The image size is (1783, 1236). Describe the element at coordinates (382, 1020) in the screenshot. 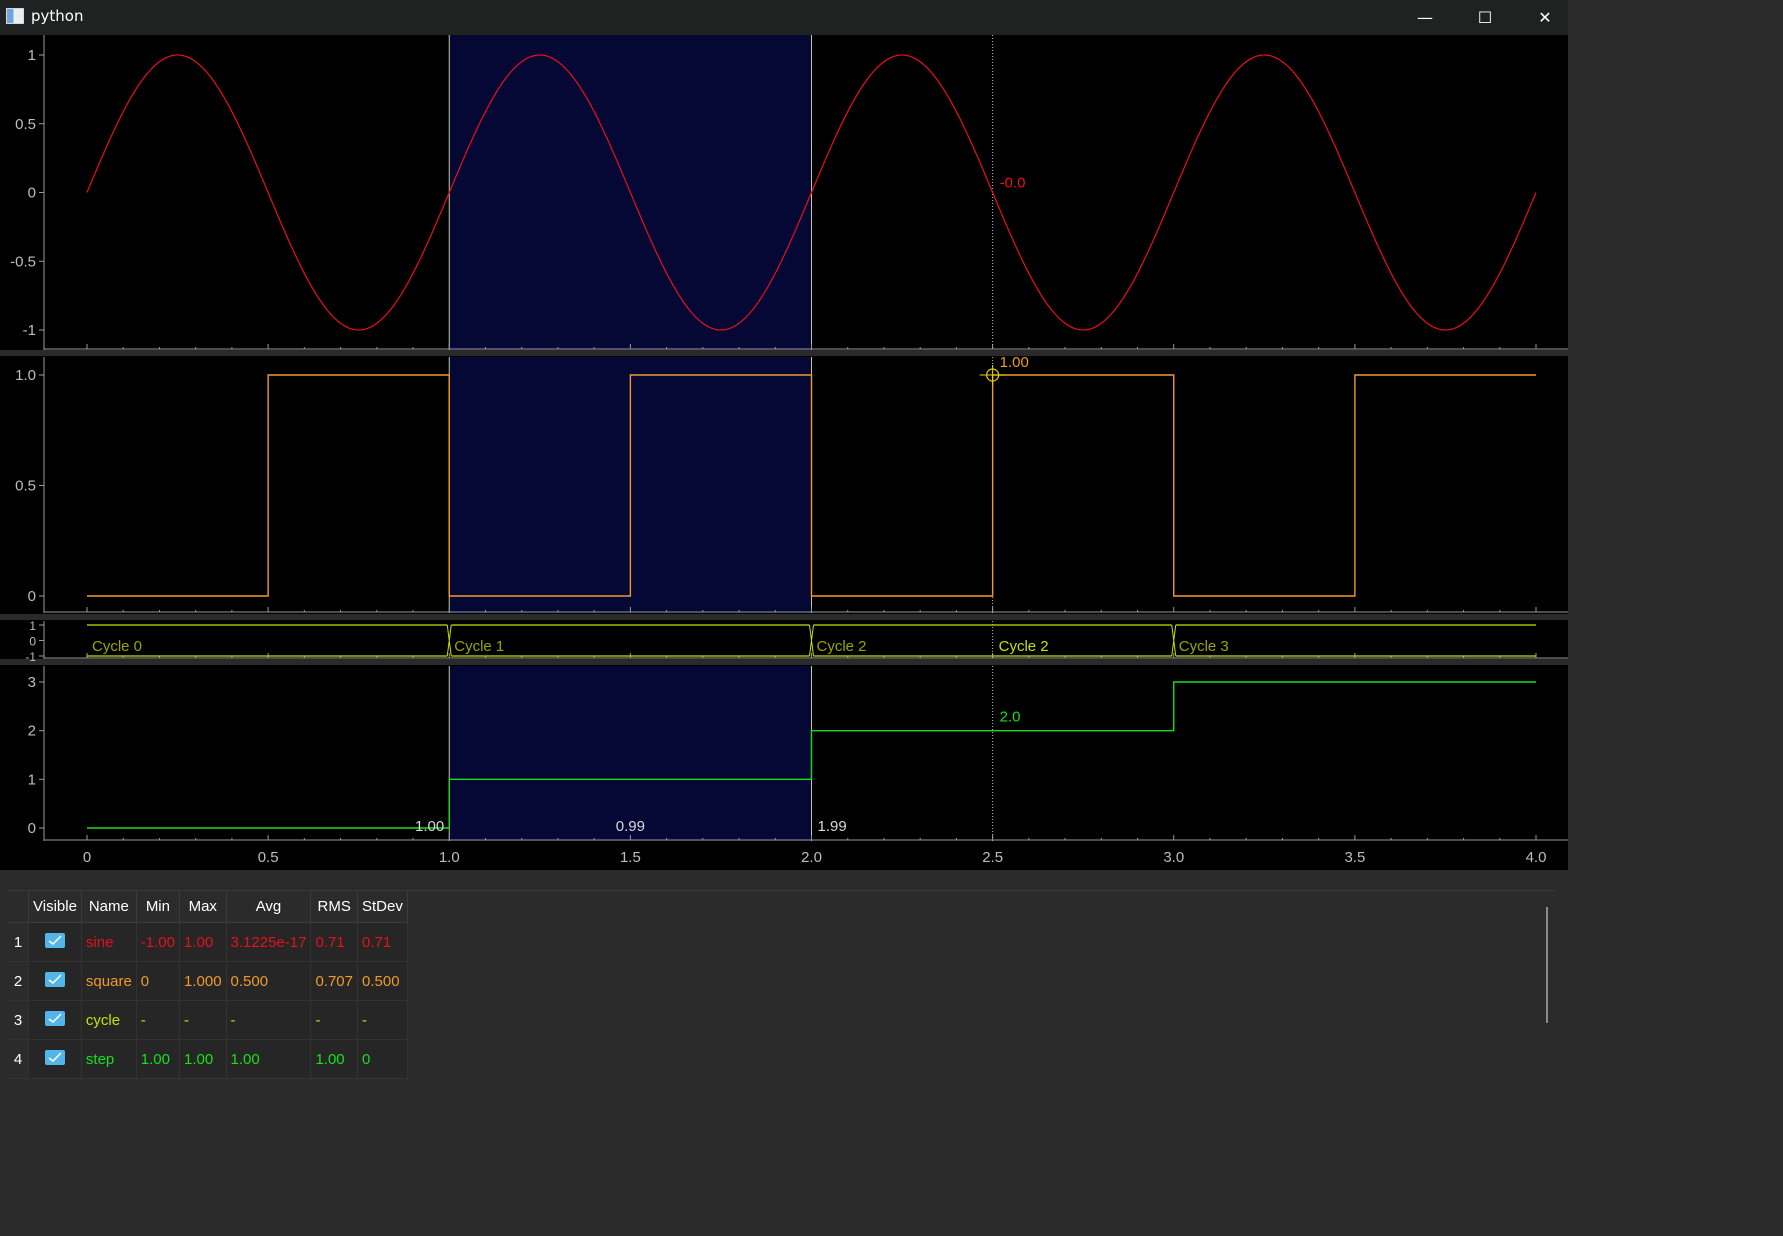

I see `cell-stdev: -` at that location.